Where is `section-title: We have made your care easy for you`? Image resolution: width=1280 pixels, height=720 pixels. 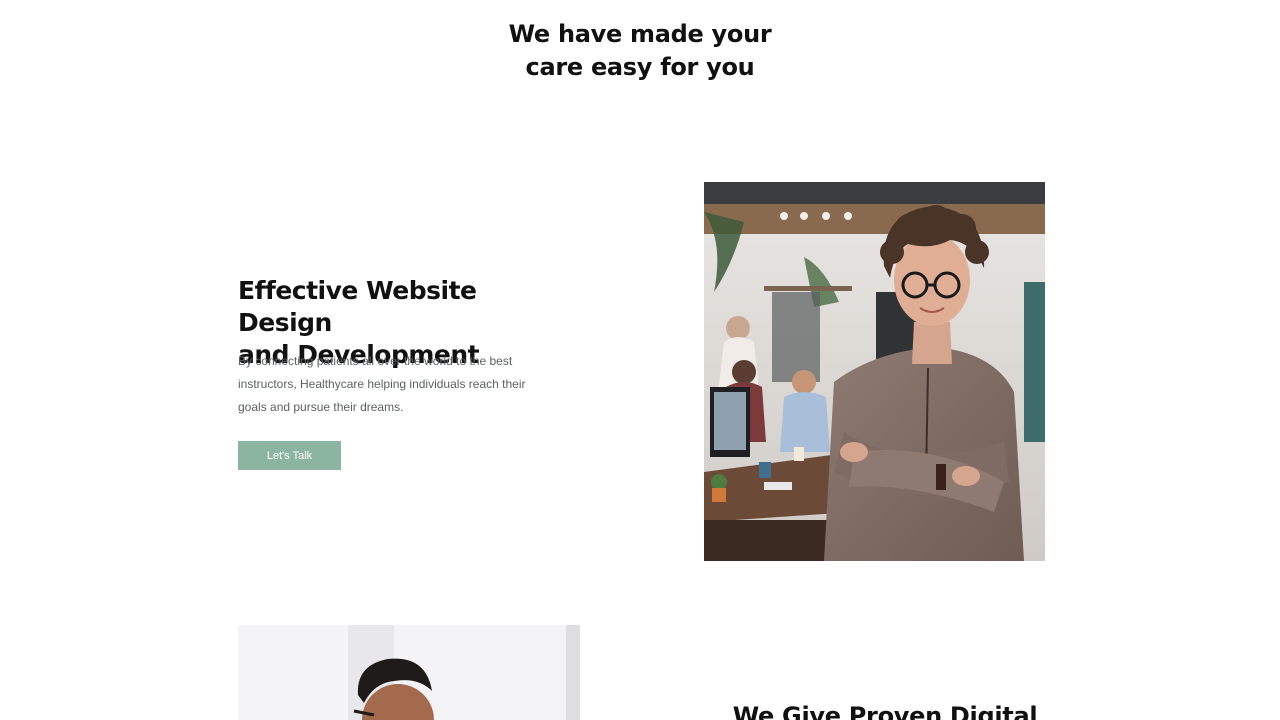
section-title: We have made your care easy for you is located at coordinates (640, 51).